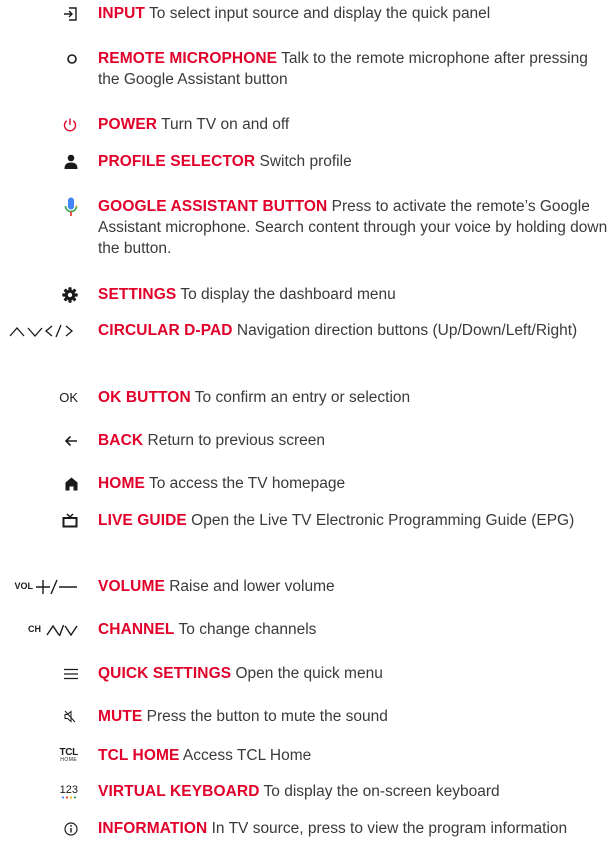 Image resolution: width=613 pixels, height=859 pixels. What do you see at coordinates (120, 716) in the screenshot?
I see `item-name: MUTE` at bounding box center [120, 716].